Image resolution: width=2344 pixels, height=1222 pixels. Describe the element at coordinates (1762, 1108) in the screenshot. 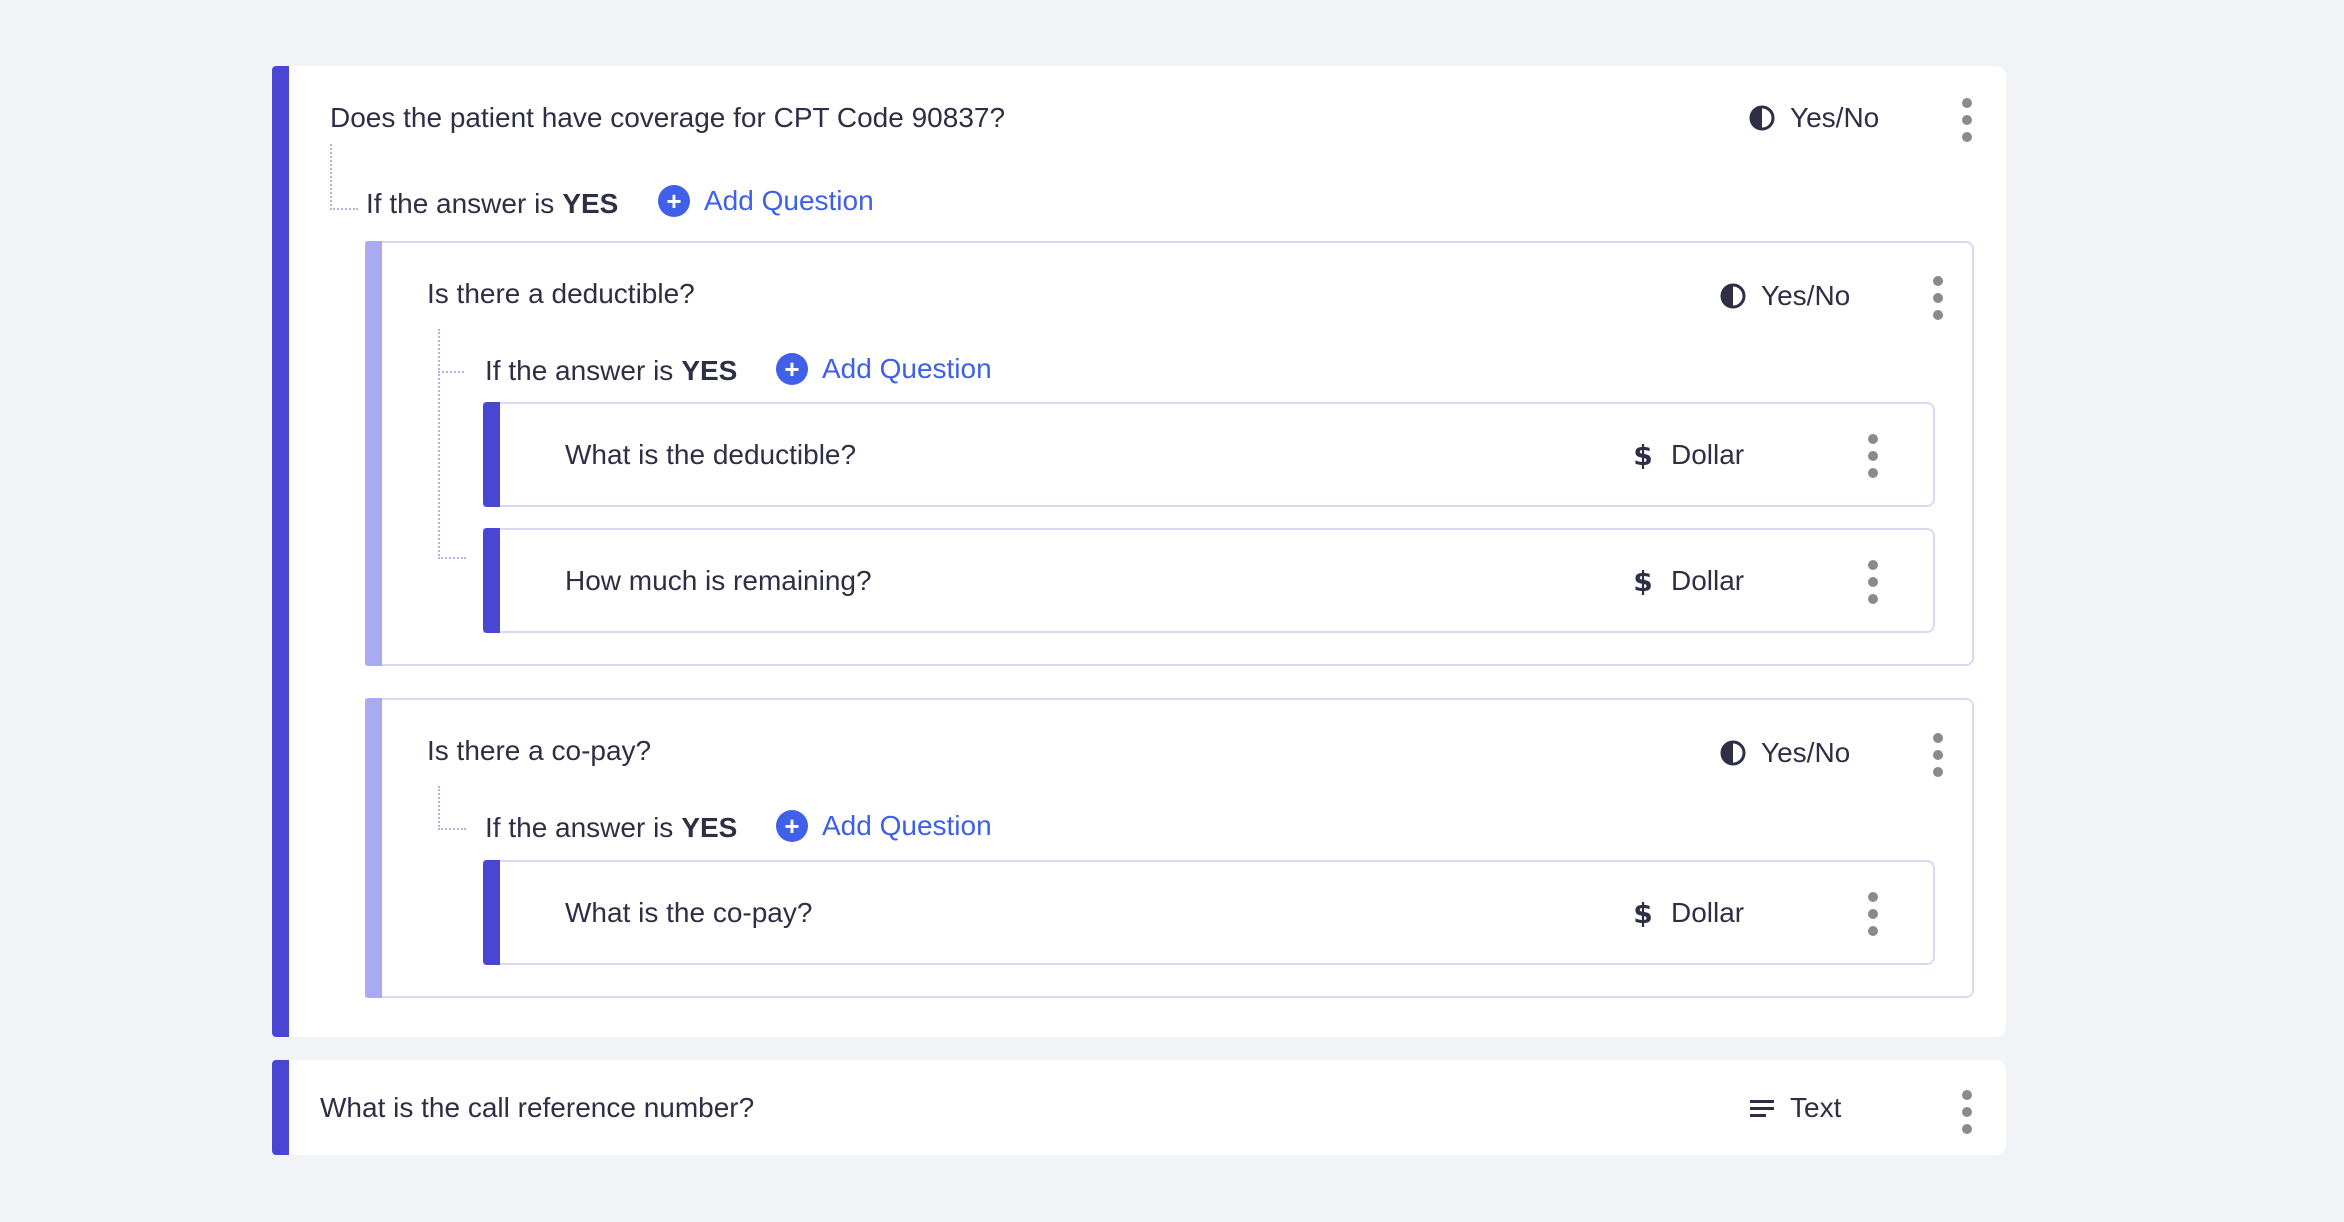

I see `text-lines-icon` at that location.